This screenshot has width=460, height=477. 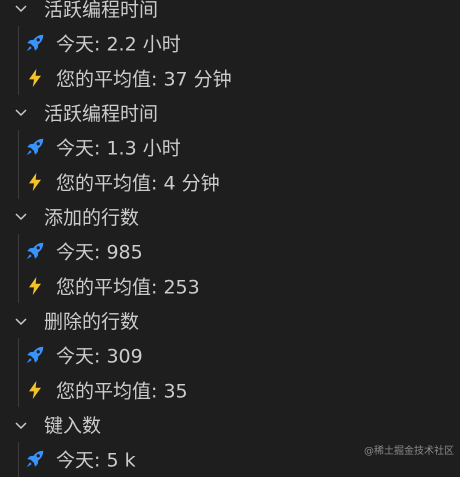 I want to click on list-item: 您的平均值: 253, so click(x=230, y=286).